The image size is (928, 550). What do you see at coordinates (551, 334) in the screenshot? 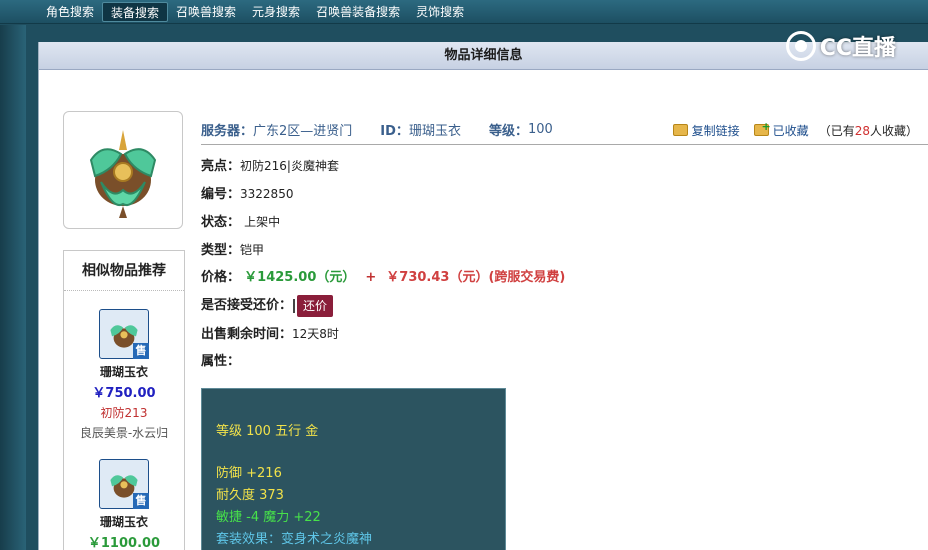
I see `remaining-time-row: 出售剩余时间：12天8时` at bounding box center [551, 334].